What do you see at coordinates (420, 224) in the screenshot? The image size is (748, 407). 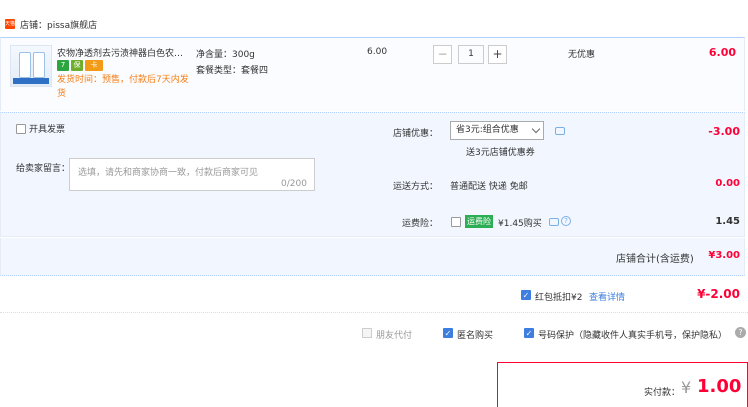 I see `insurance-label: 运费险：` at bounding box center [420, 224].